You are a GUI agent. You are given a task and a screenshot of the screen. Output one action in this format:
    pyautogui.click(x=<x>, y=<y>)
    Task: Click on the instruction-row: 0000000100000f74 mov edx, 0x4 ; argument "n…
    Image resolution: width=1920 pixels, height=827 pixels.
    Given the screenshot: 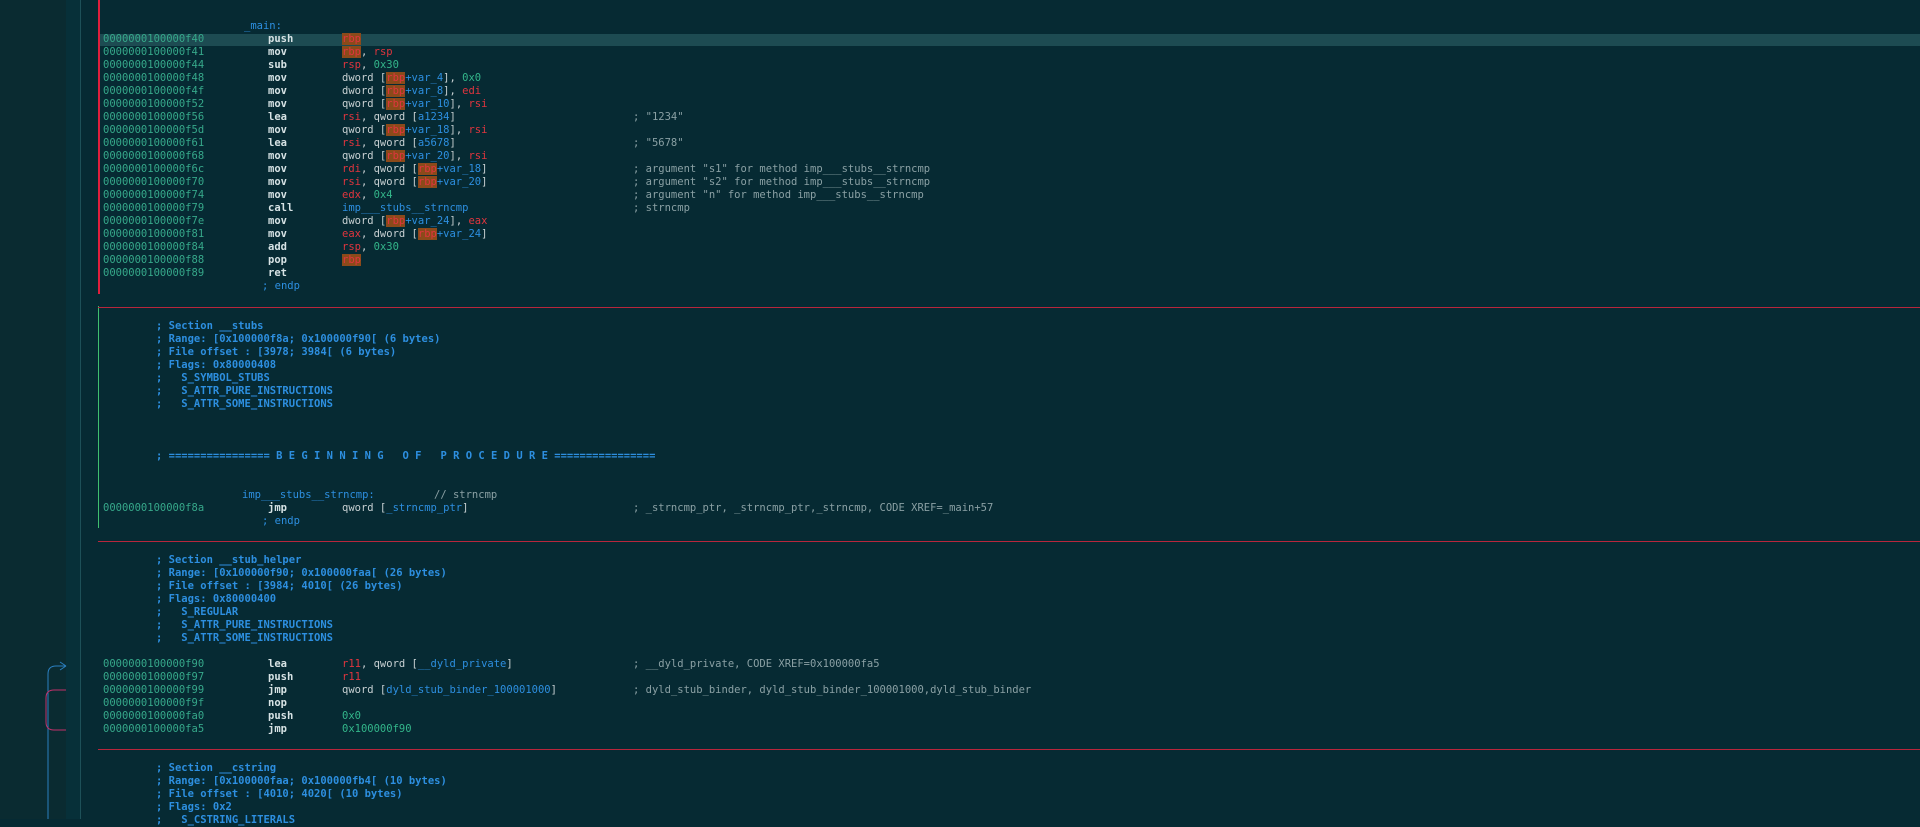 What is the action you would take?
    pyautogui.click(x=960, y=195)
    